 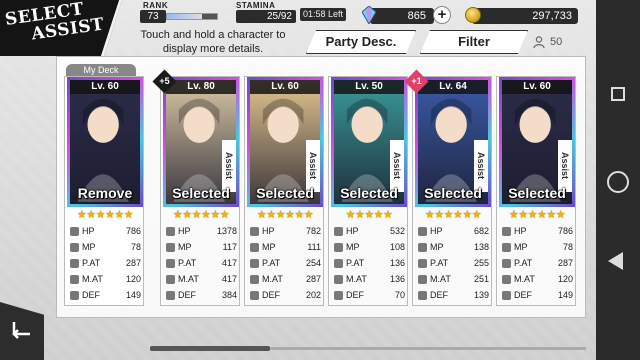 I want to click on stat-row-pat: P.AT 255, so click(x=453, y=263).